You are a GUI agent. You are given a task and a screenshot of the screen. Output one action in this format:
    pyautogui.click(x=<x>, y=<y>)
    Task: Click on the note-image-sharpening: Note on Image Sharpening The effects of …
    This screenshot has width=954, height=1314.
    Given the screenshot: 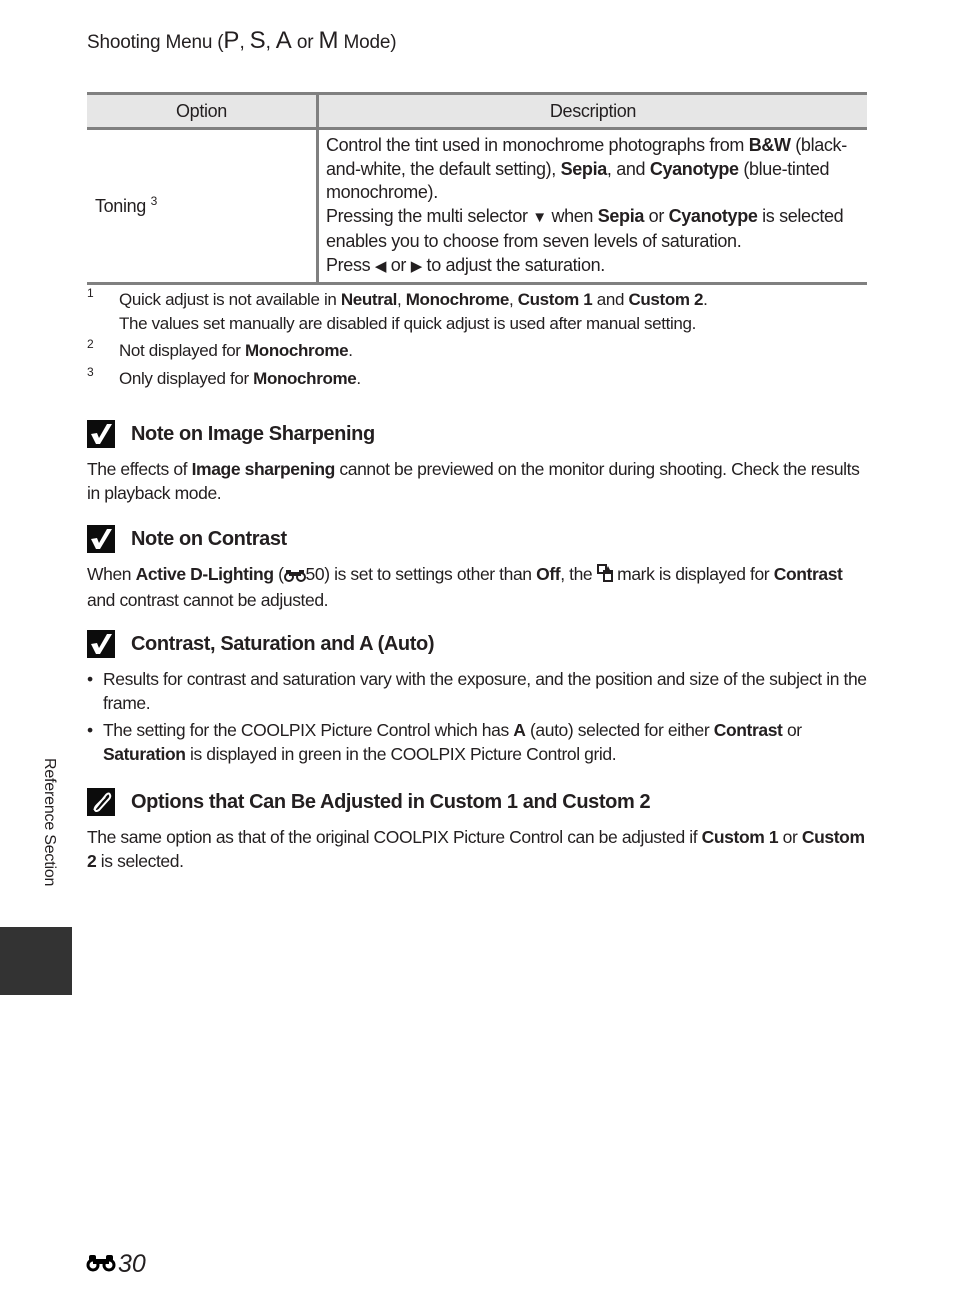 What is the action you would take?
    pyautogui.click(x=477, y=461)
    